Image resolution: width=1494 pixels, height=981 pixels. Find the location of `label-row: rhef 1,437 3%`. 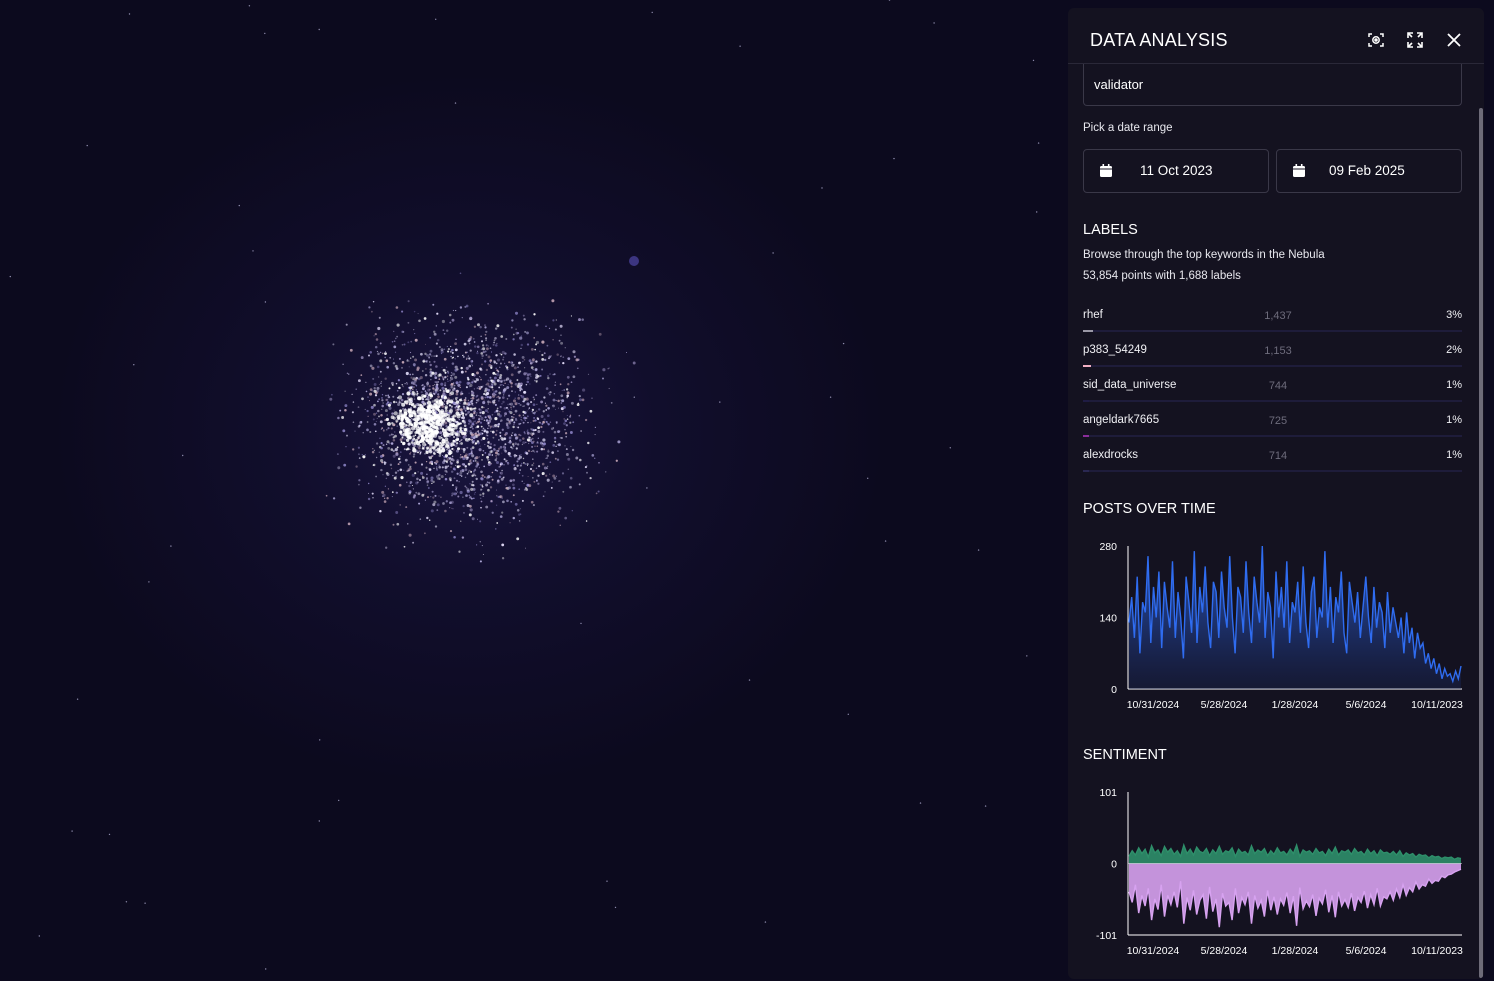

label-row: rhef 1,437 3% is located at coordinates (1272, 326).